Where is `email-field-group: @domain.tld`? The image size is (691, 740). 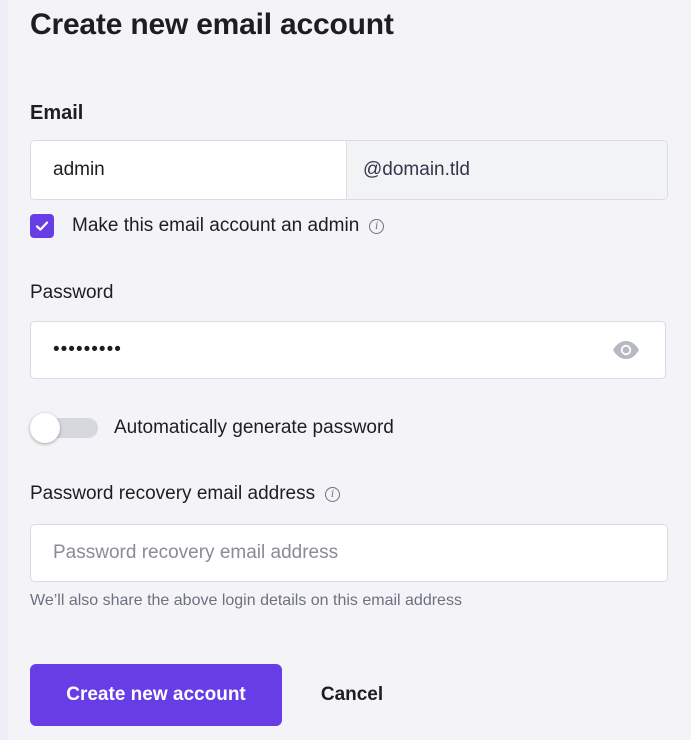 email-field-group: @domain.tld is located at coordinates (349, 170).